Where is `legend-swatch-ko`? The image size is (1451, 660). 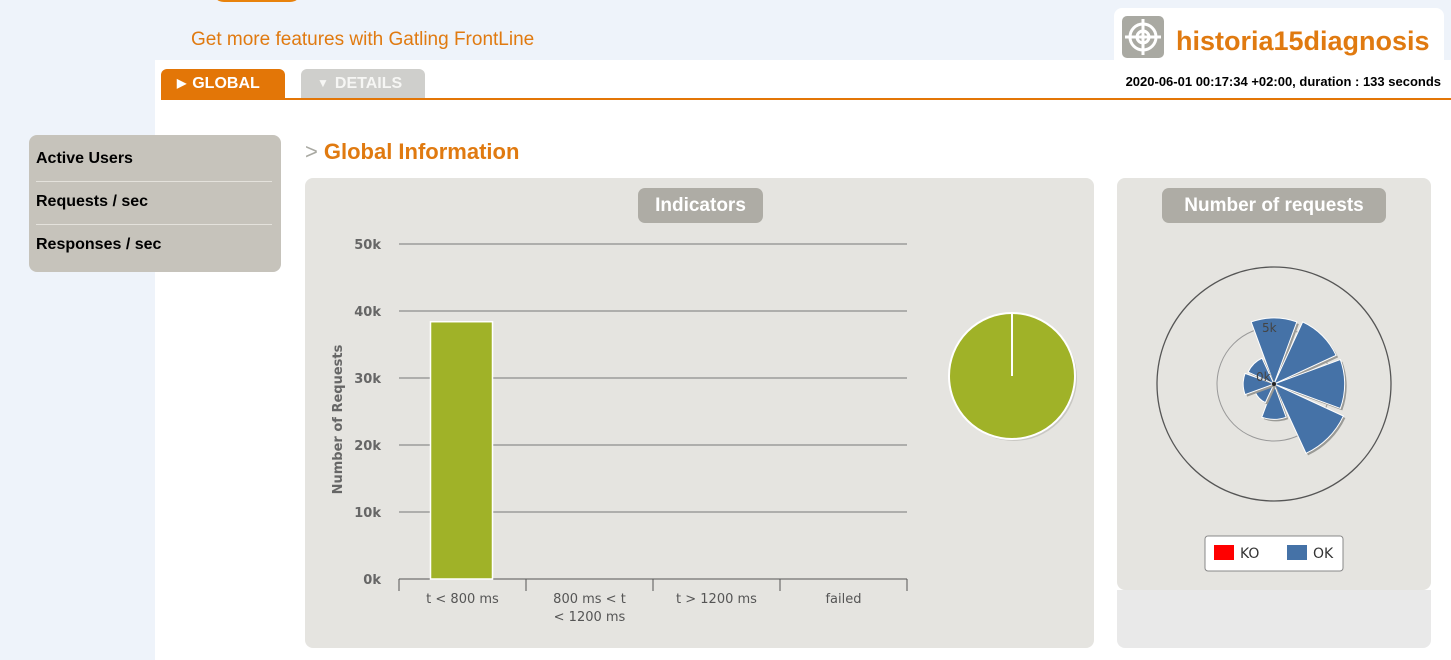 legend-swatch-ko is located at coordinates (1224, 552).